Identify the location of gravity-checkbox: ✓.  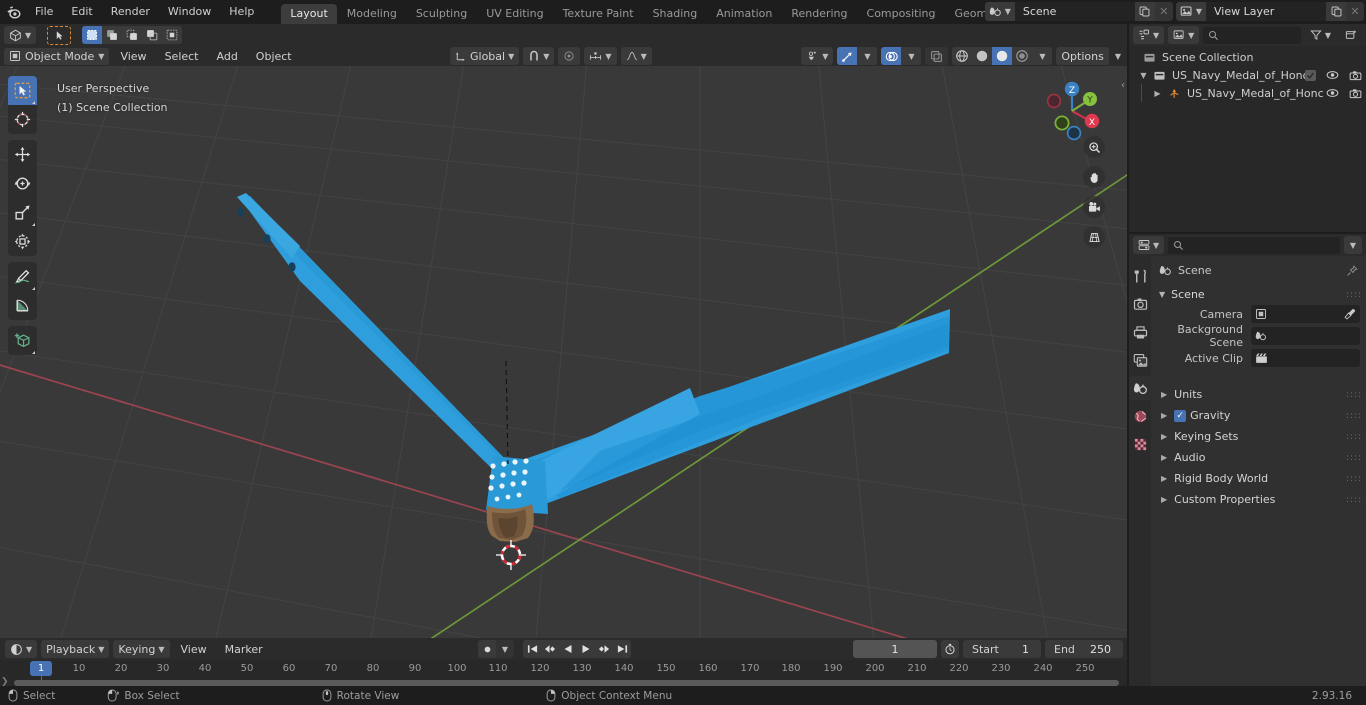
(1180, 415).